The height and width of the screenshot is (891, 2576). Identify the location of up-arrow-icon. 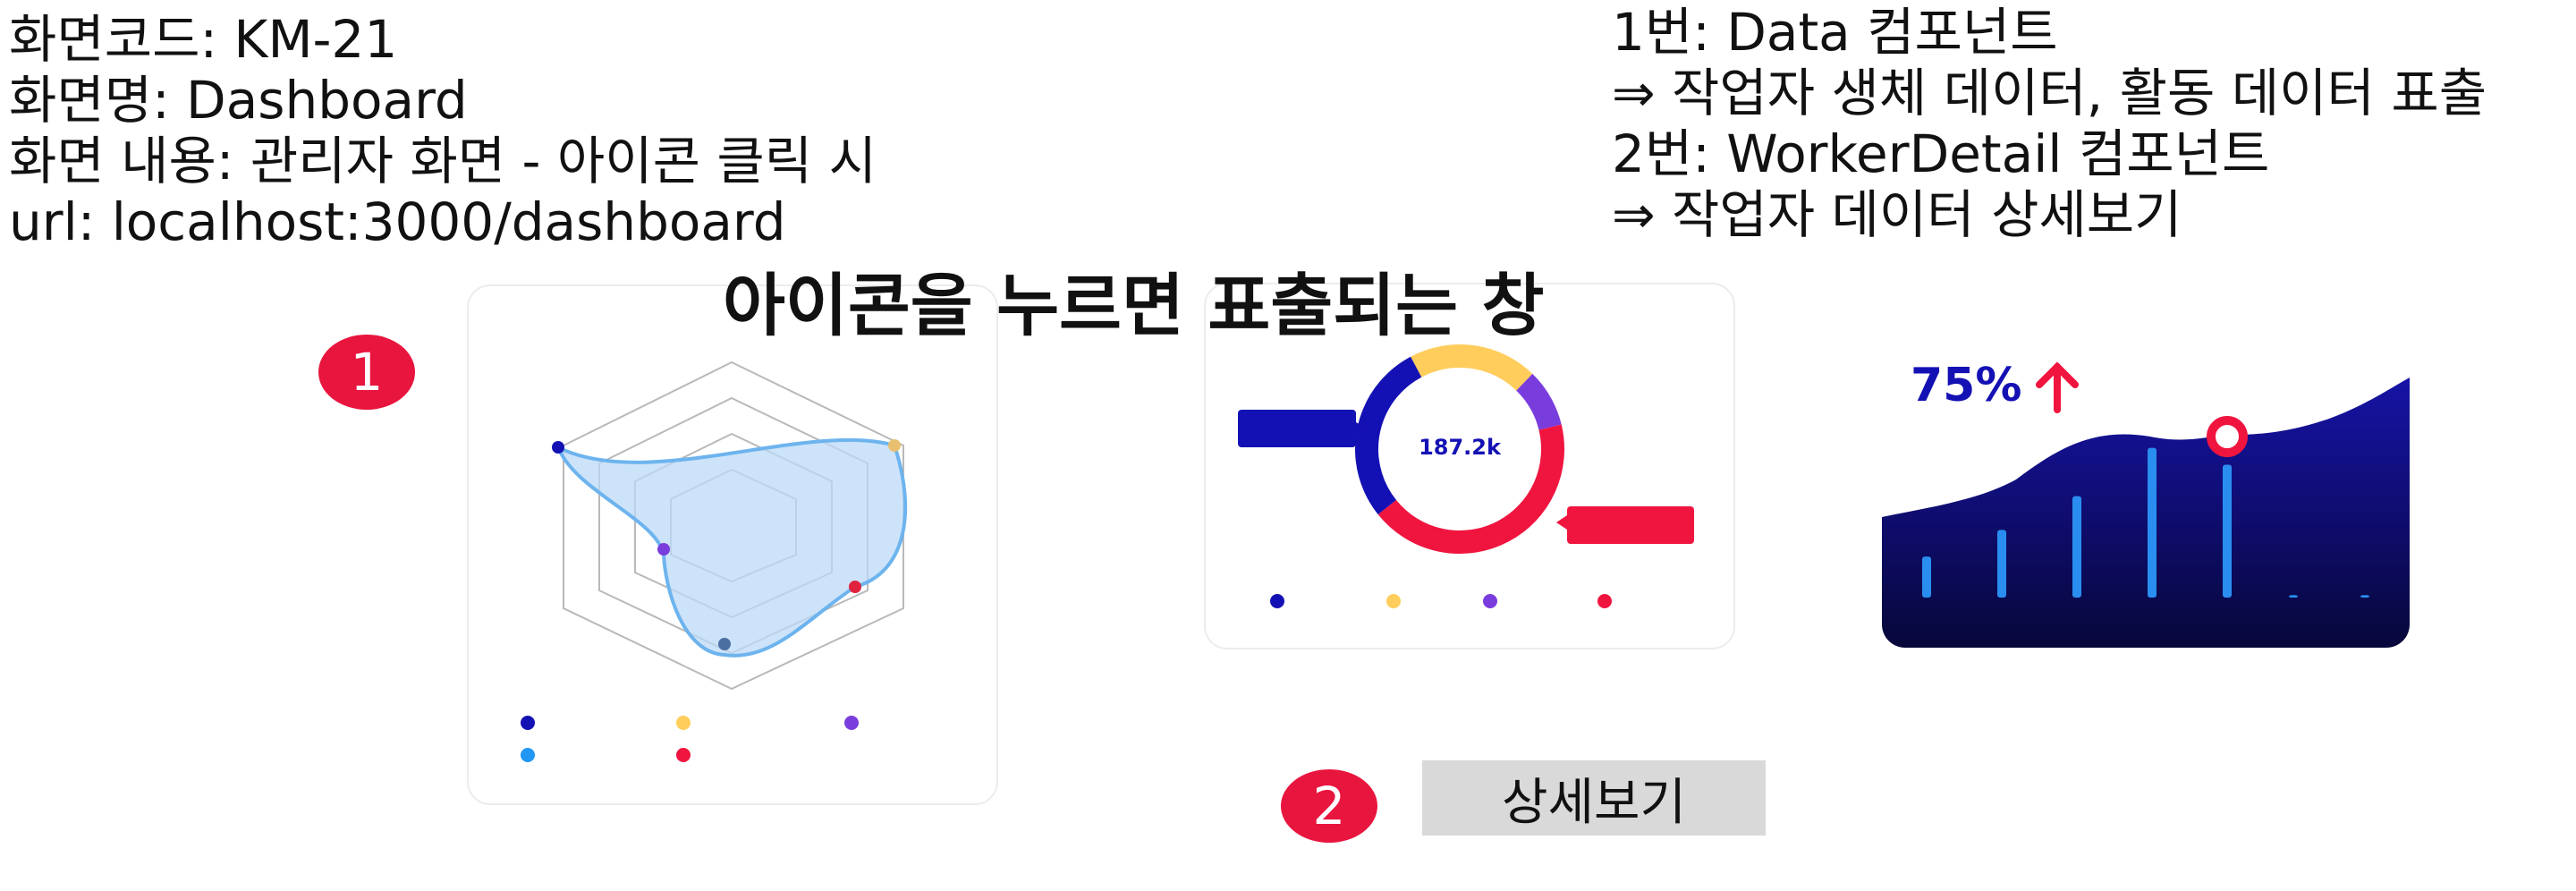
(2057, 387).